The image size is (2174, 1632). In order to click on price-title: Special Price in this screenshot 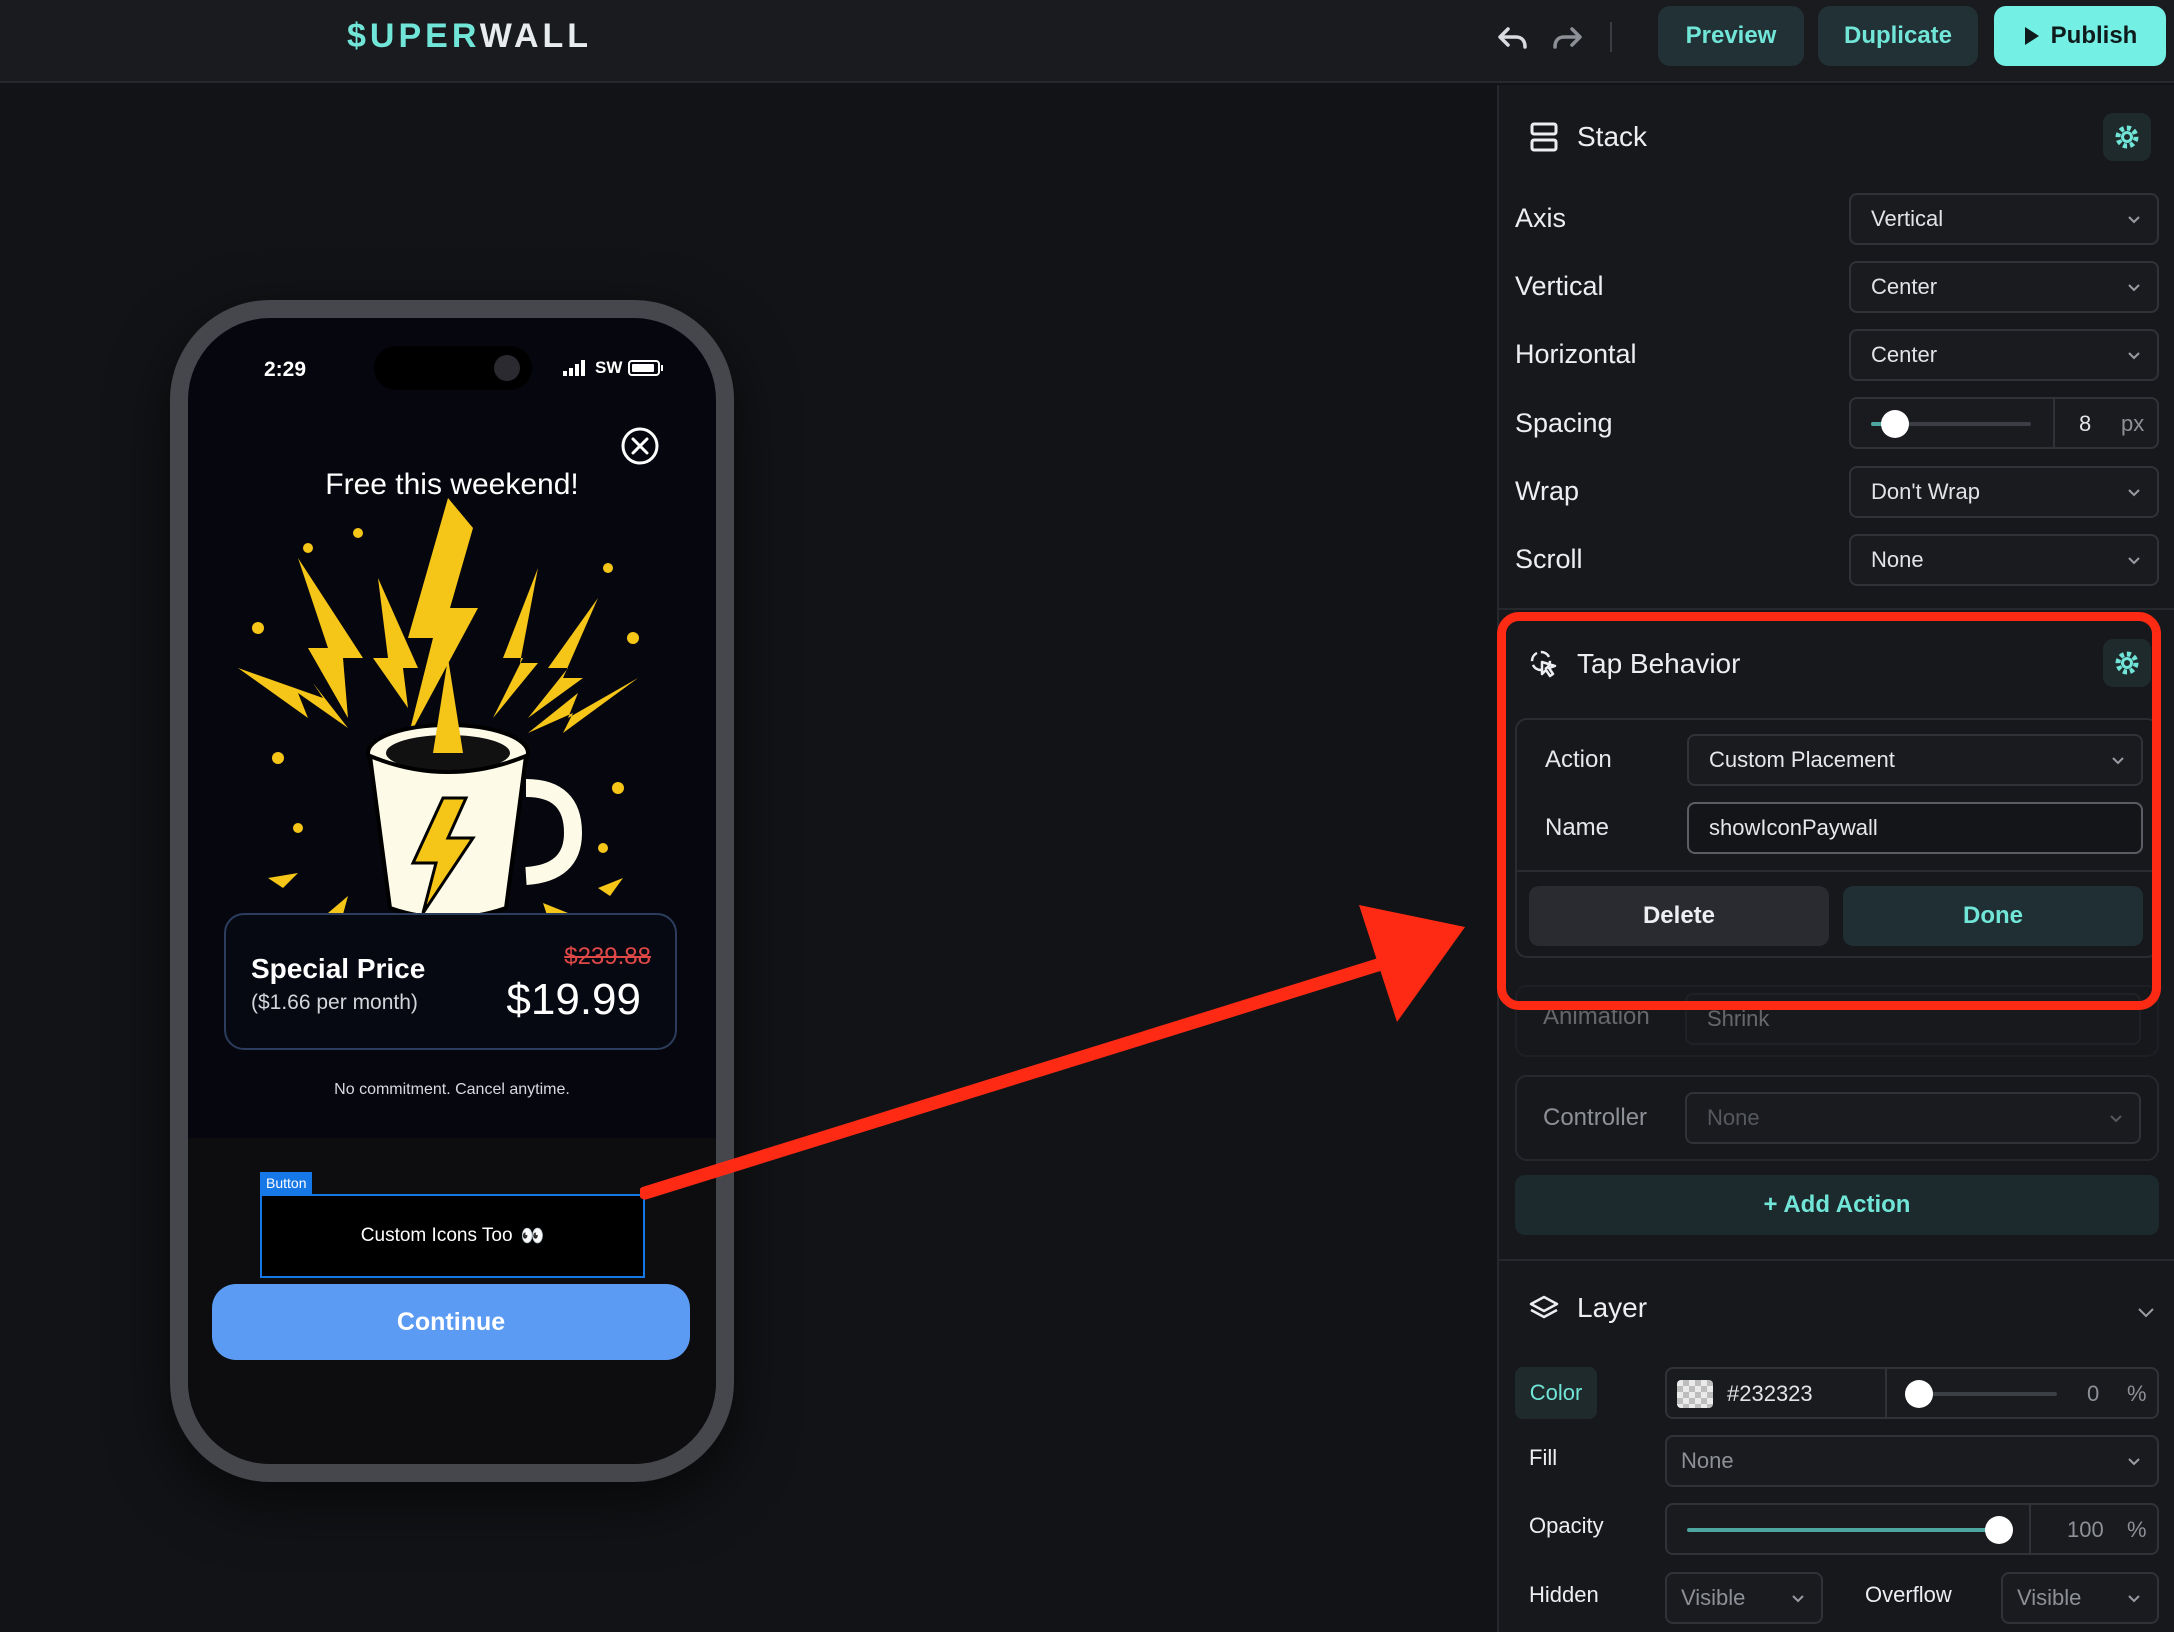, I will do `click(338, 968)`.